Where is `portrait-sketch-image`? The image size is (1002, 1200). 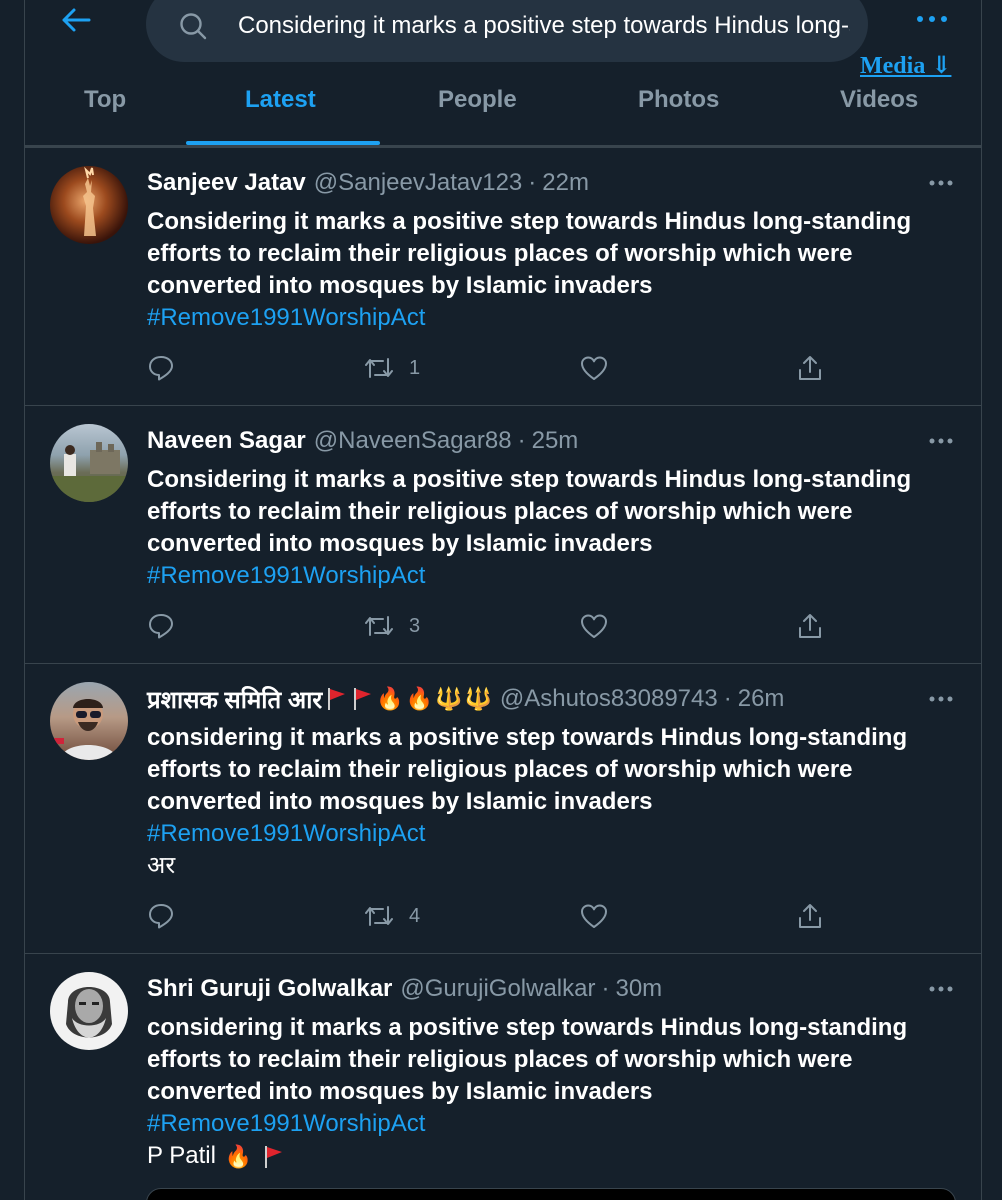 portrait-sketch-image is located at coordinates (89, 1012).